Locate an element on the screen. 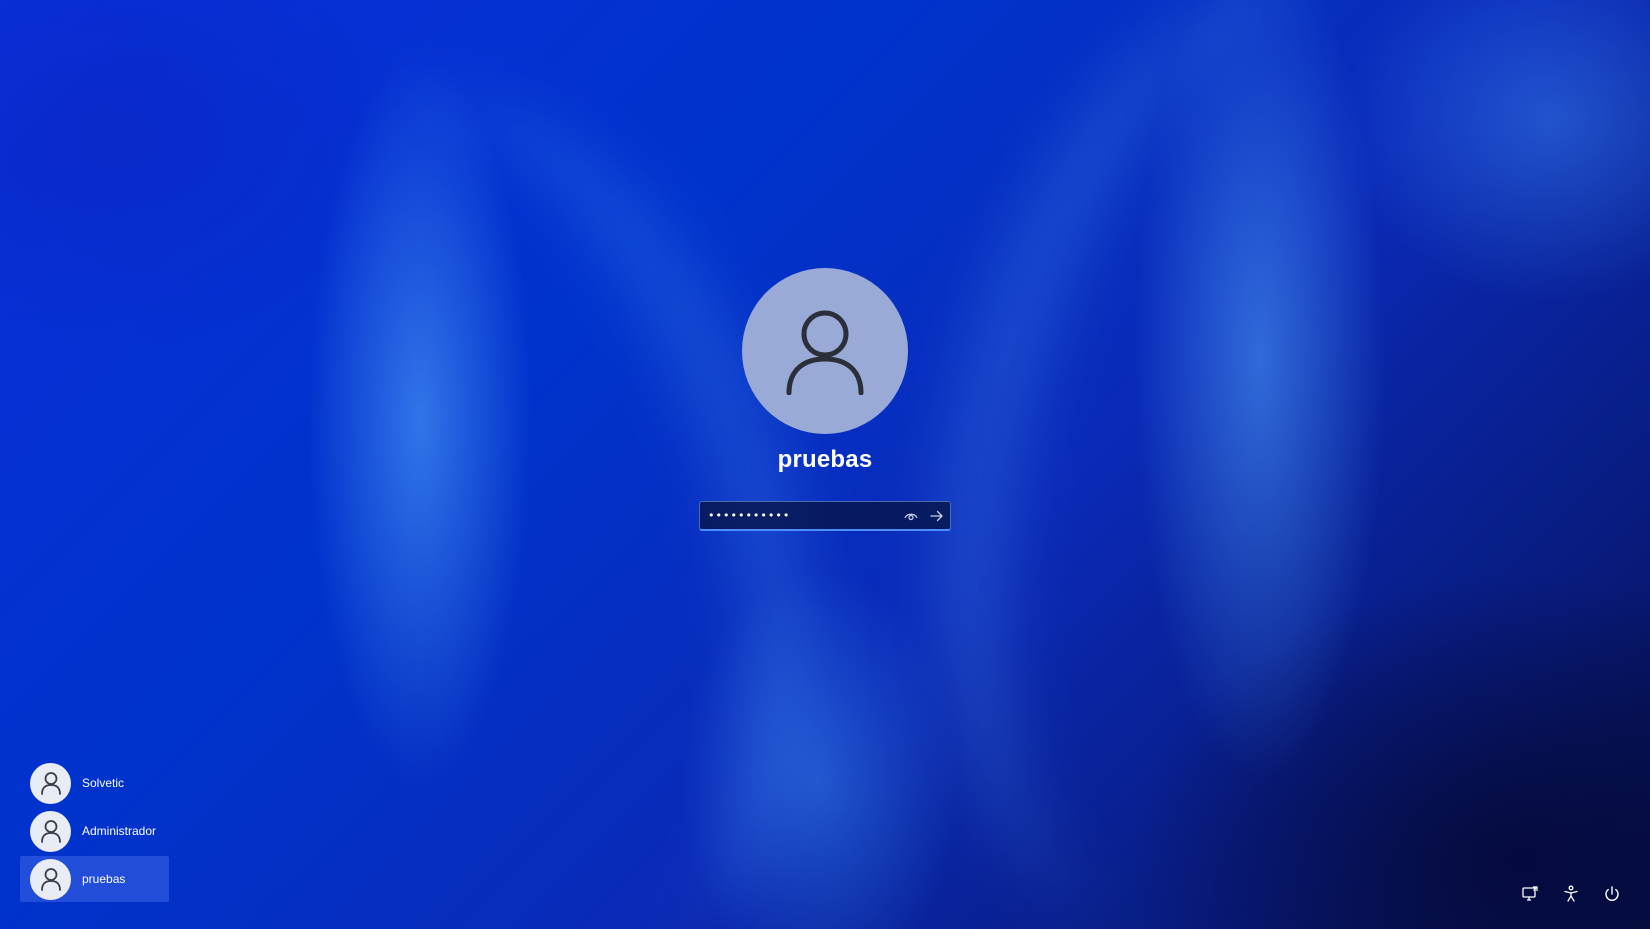 The width and height of the screenshot is (1650, 929). eye-icon is located at coordinates (911, 516).